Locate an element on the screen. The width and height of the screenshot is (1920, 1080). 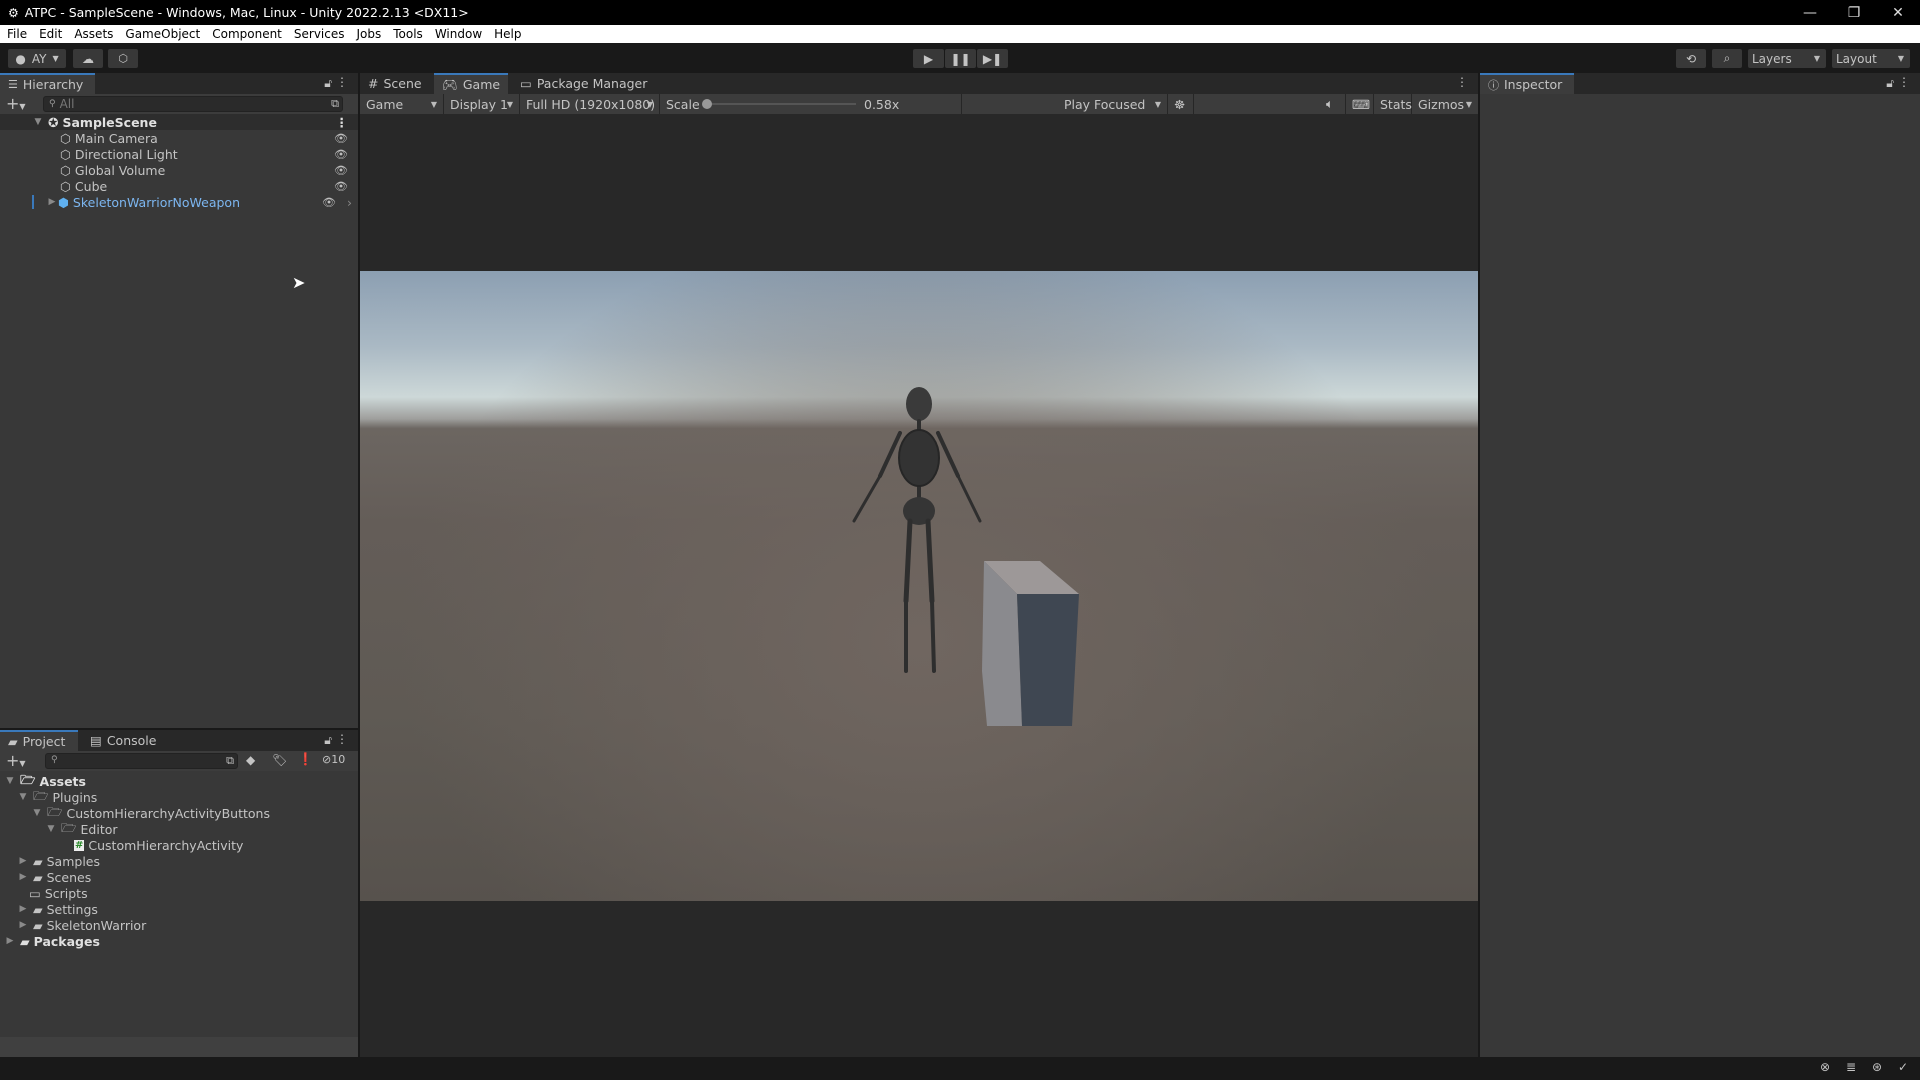
keyboard-shortcuts-button: ⌨ is located at coordinates (1360, 104).